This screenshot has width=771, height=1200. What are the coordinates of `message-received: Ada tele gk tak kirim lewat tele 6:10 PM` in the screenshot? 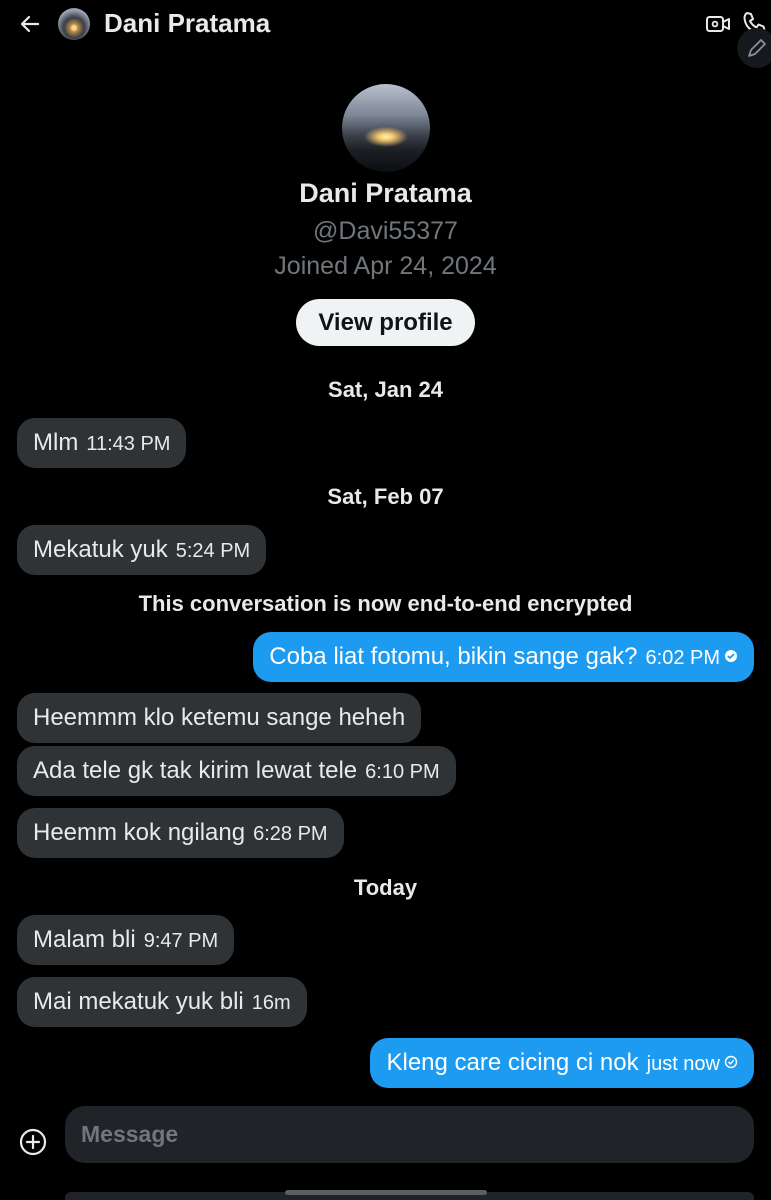 It's located at (236, 771).